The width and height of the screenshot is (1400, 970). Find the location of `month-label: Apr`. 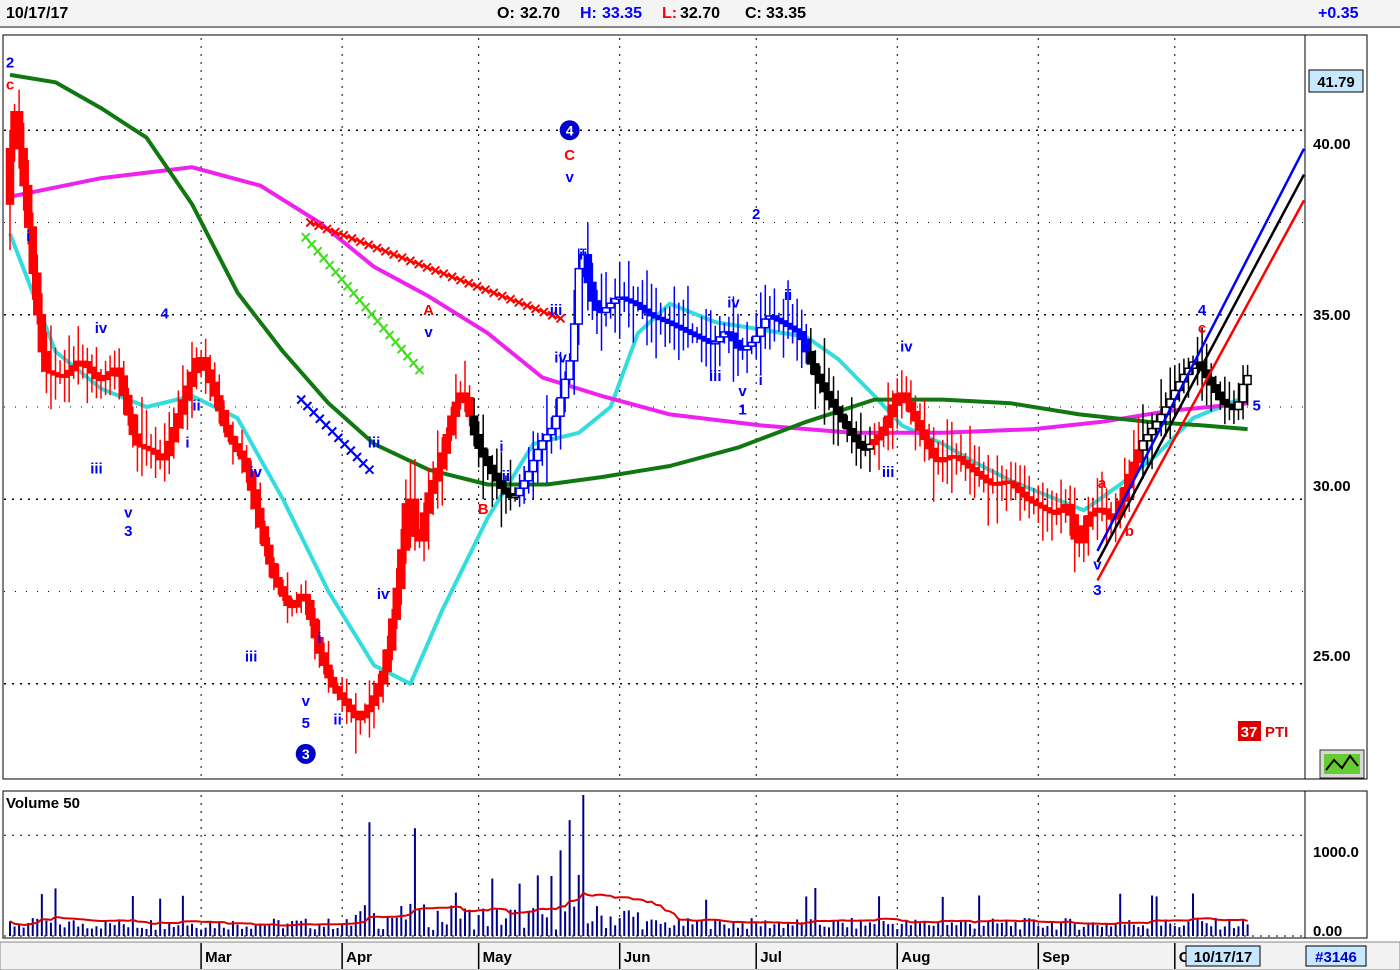

month-label: Apr is located at coordinates (359, 957).